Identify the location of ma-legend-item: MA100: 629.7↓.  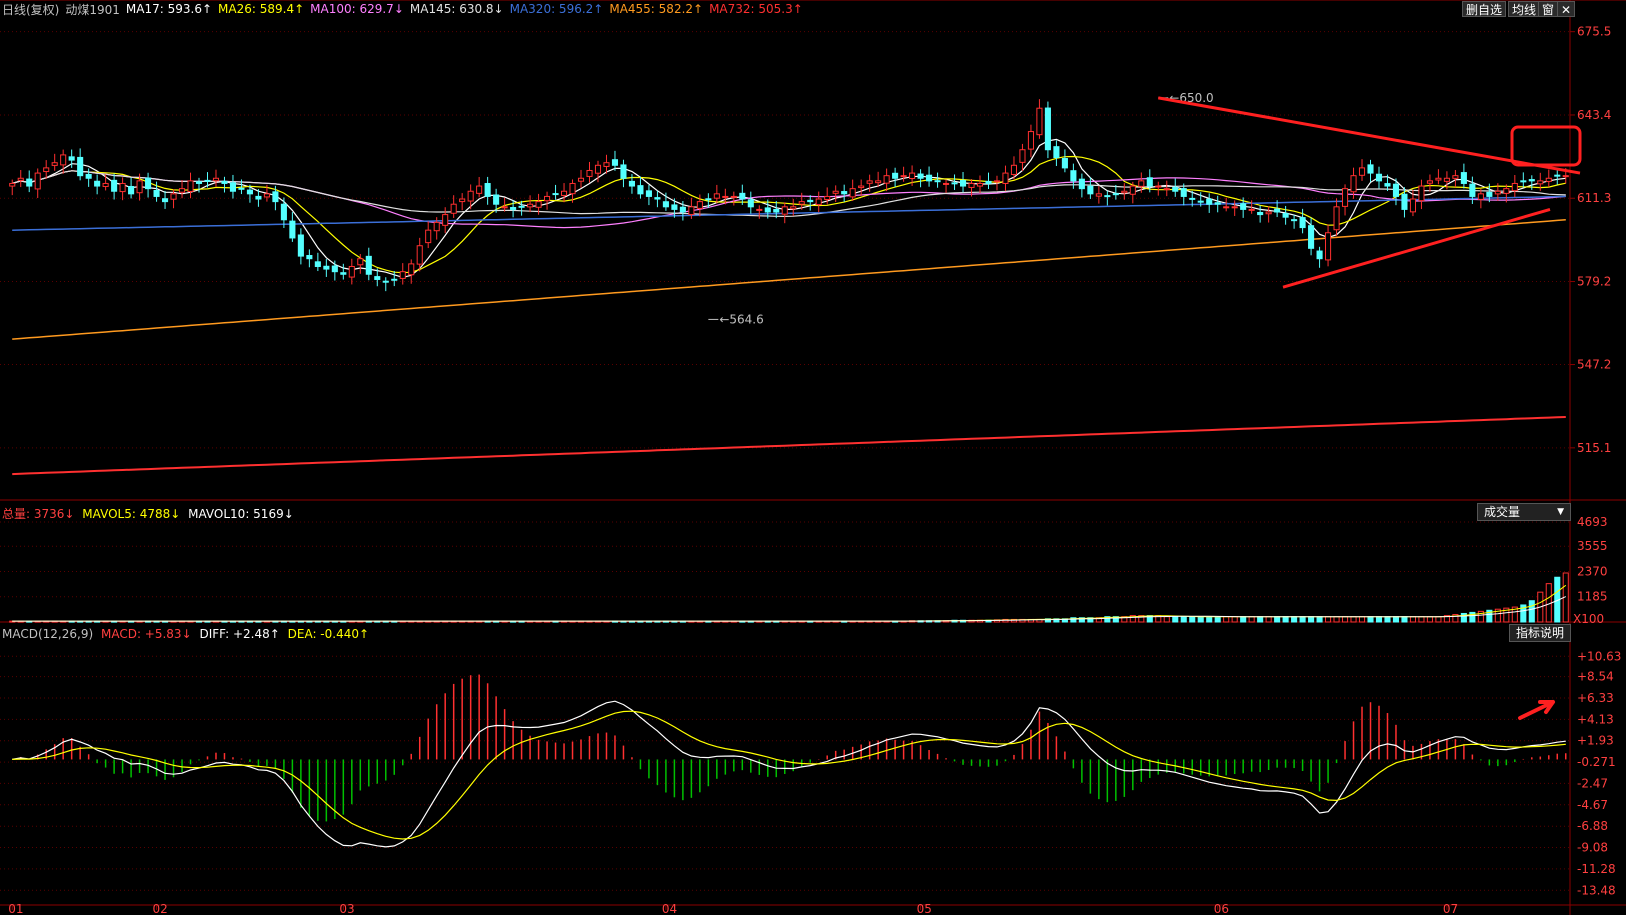
(357, 9).